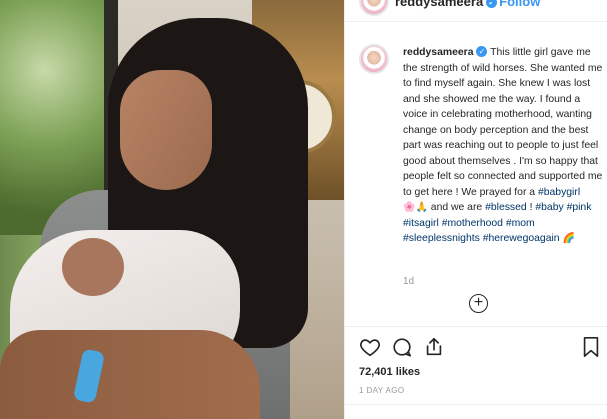 The width and height of the screenshot is (607, 419). What do you see at coordinates (438, 52) in the screenshot?
I see `caption-username: reddysameera` at bounding box center [438, 52].